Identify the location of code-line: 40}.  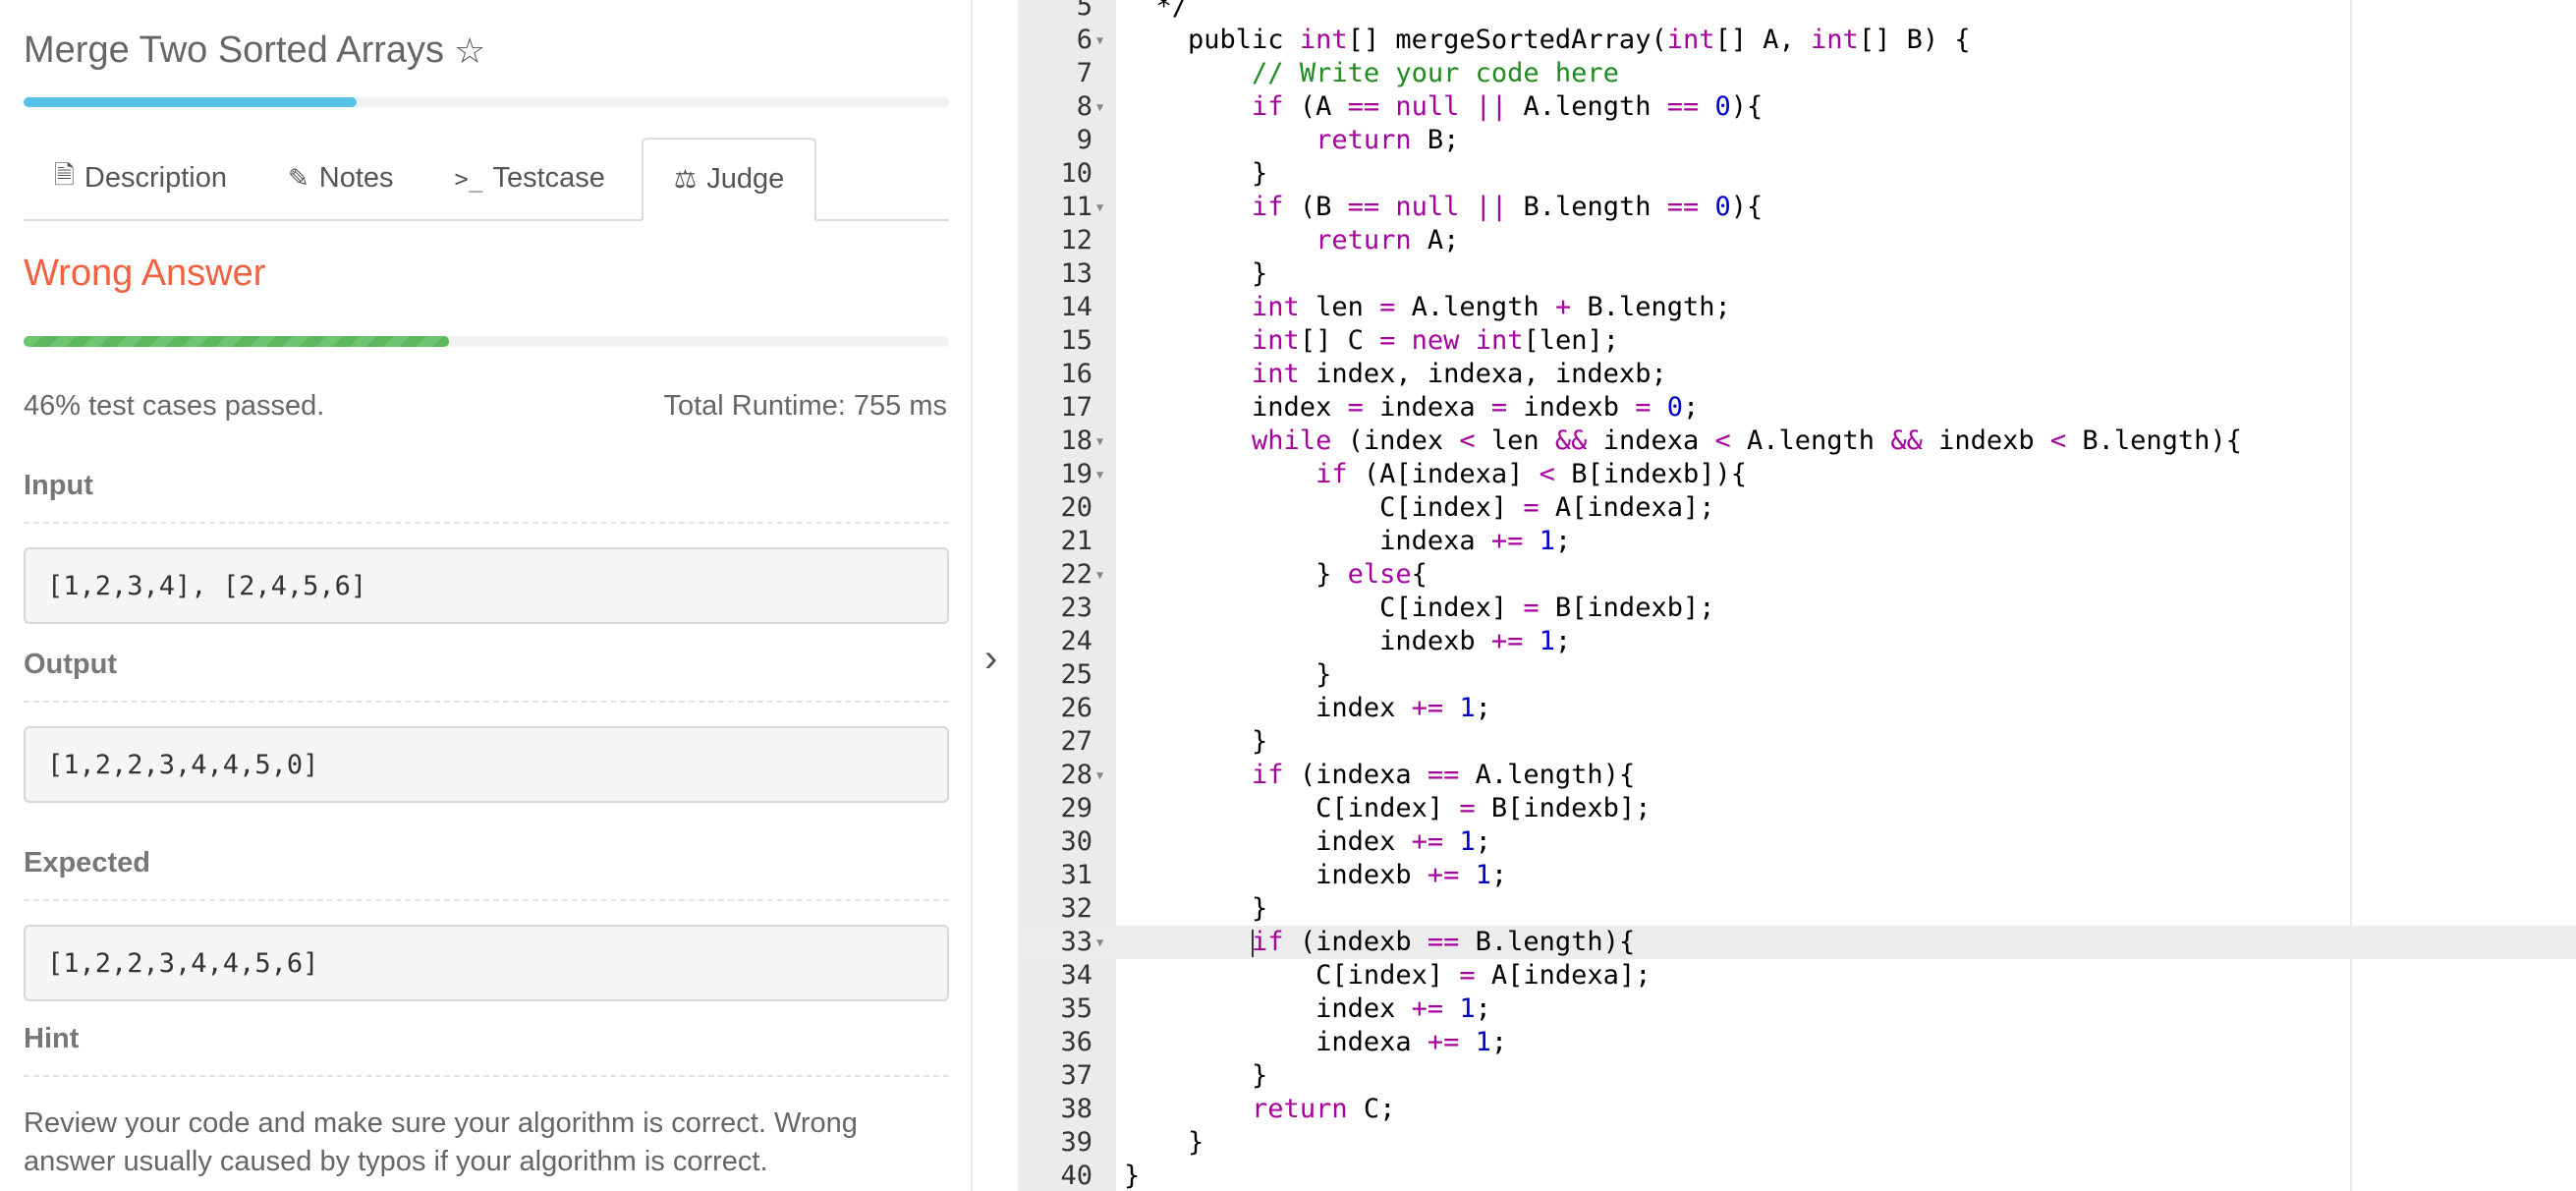
(1797, 1175).